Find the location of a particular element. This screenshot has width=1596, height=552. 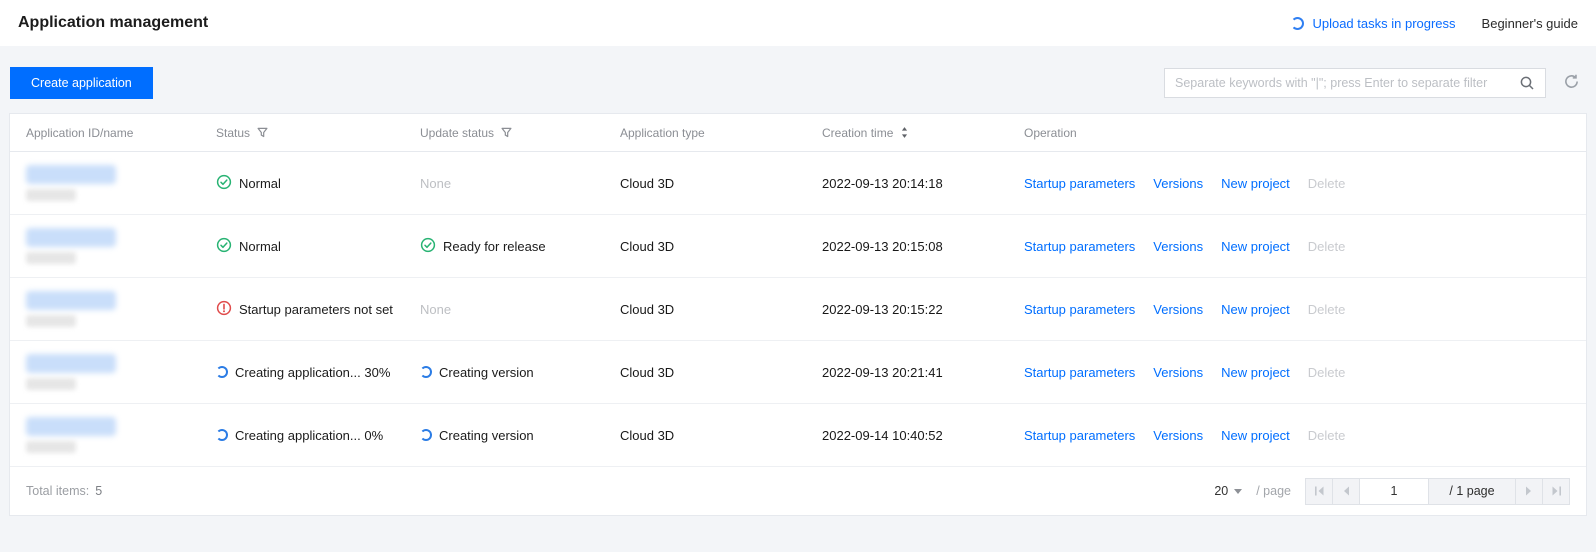

status-text: Startup parameters not set is located at coordinates (316, 309).